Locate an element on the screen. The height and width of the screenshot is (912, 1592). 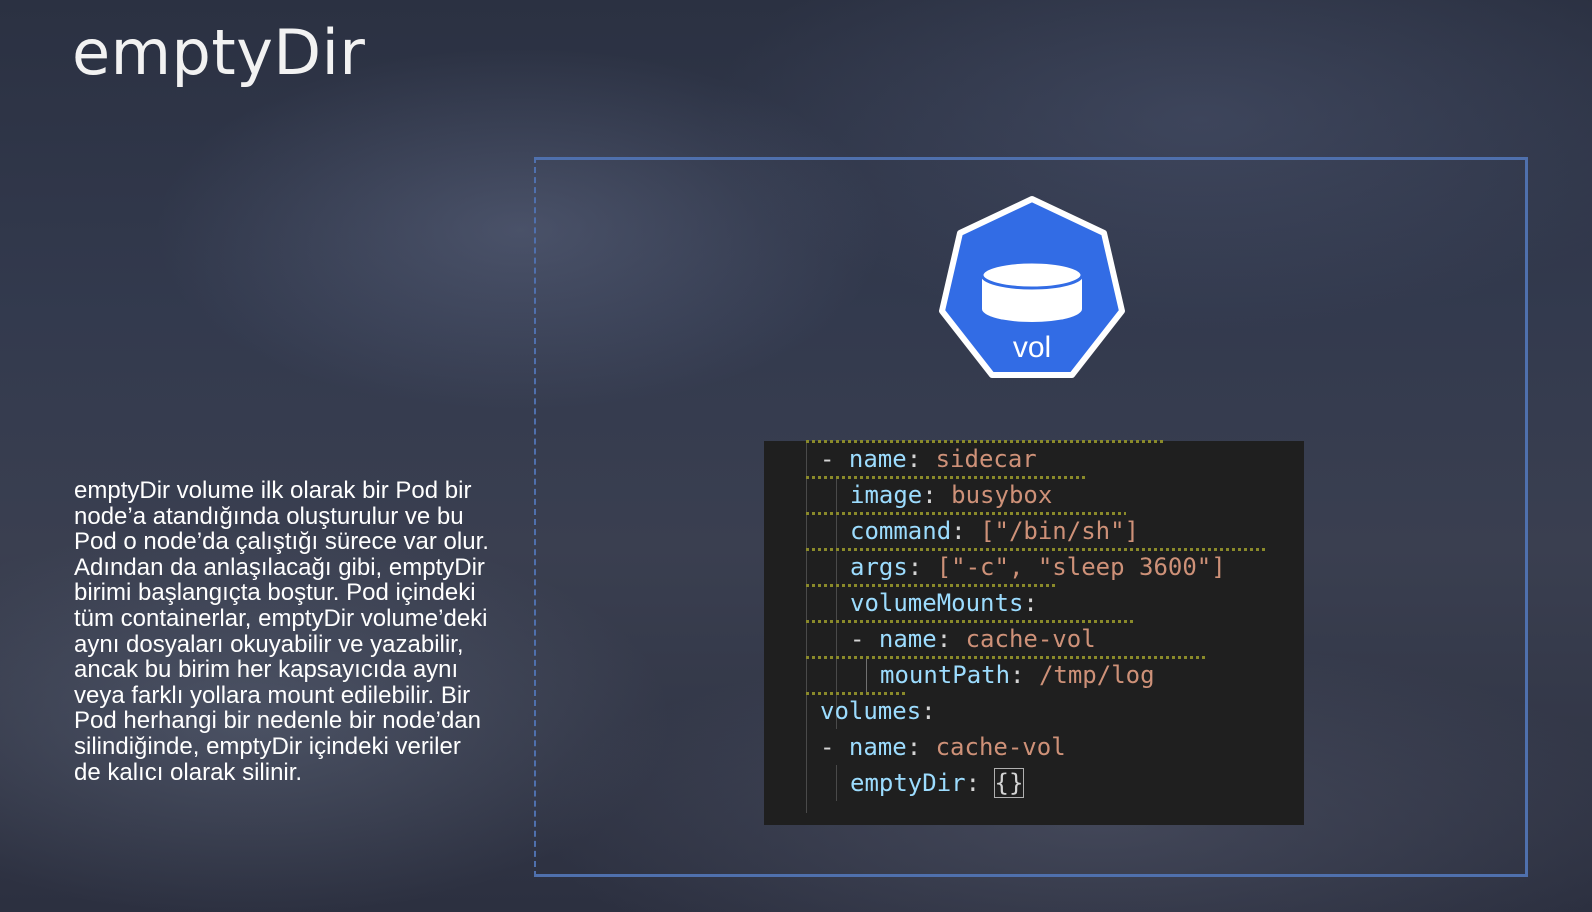
code-line: command: ["/bin/sh"] is located at coordinates (995, 531).